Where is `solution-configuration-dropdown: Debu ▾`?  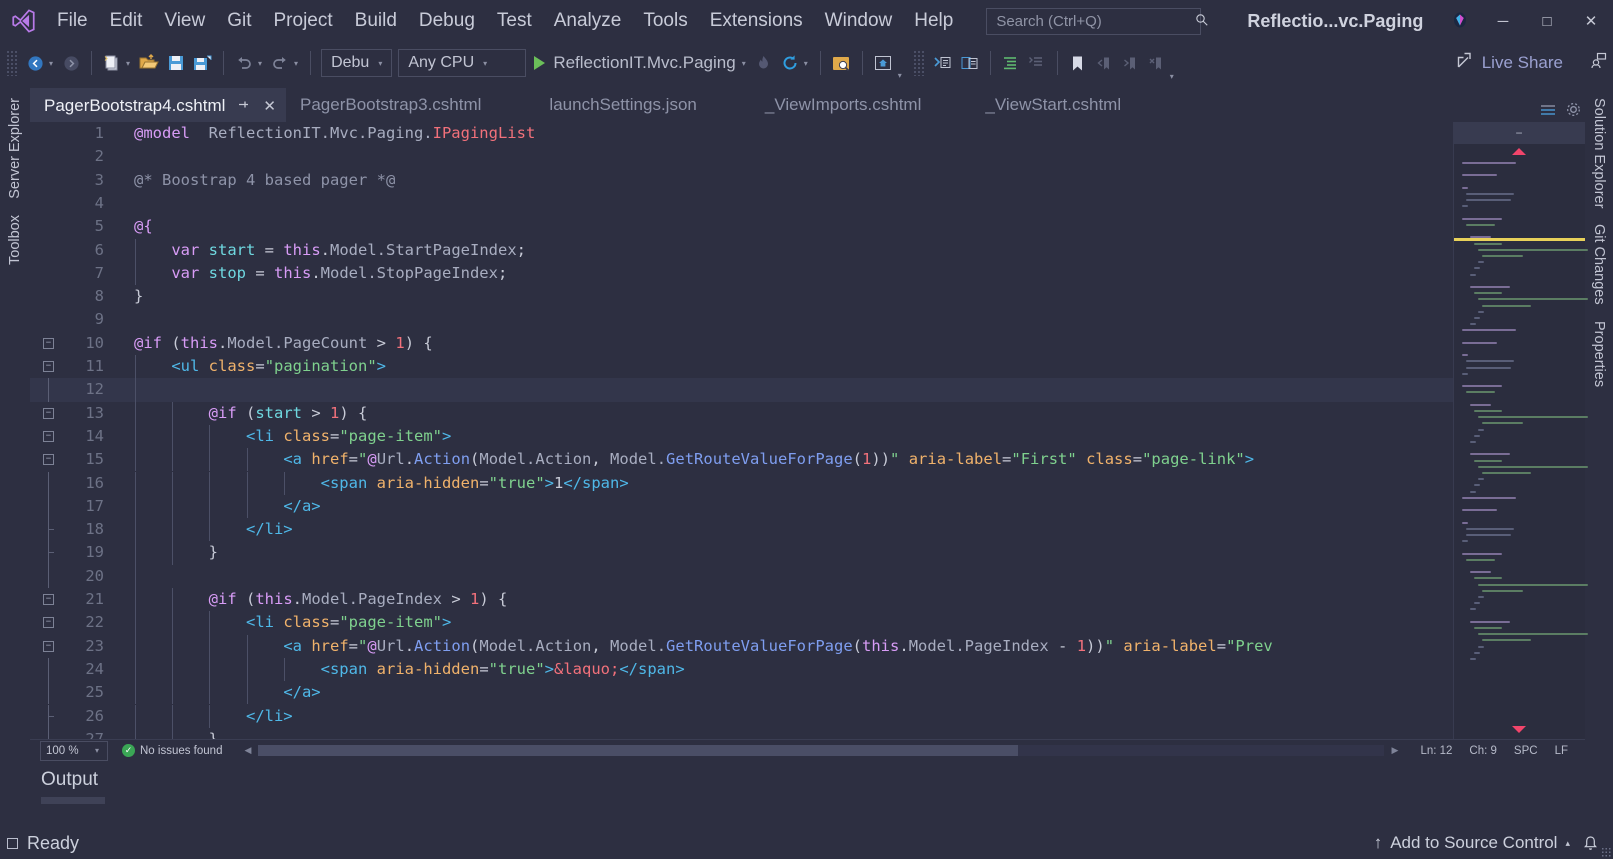
solution-configuration-dropdown: Debu ▾ is located at coordinates (357, 63).